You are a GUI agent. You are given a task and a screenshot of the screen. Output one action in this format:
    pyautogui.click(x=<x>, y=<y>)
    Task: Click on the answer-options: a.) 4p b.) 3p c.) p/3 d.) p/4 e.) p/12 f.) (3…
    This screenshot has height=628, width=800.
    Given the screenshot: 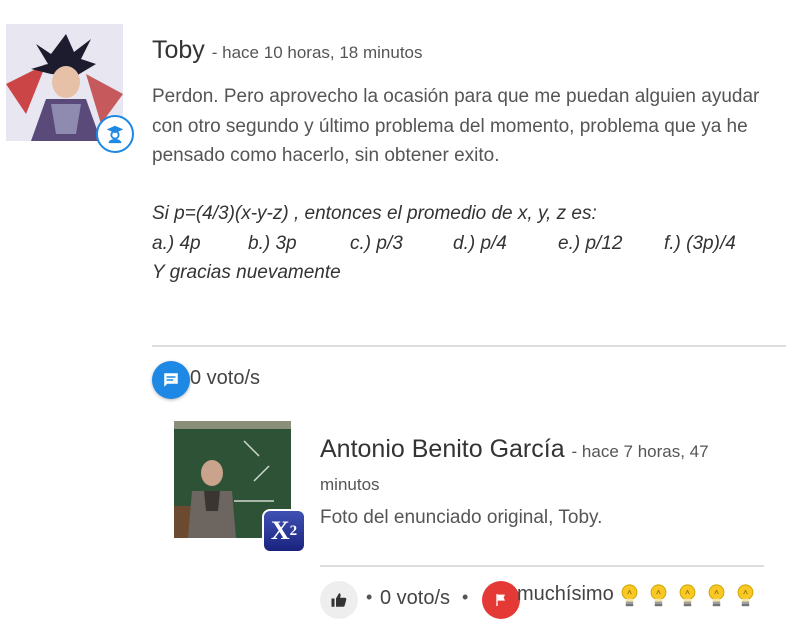 What is the action you would take?
    pyautogui.click(x=464, y=244)
    